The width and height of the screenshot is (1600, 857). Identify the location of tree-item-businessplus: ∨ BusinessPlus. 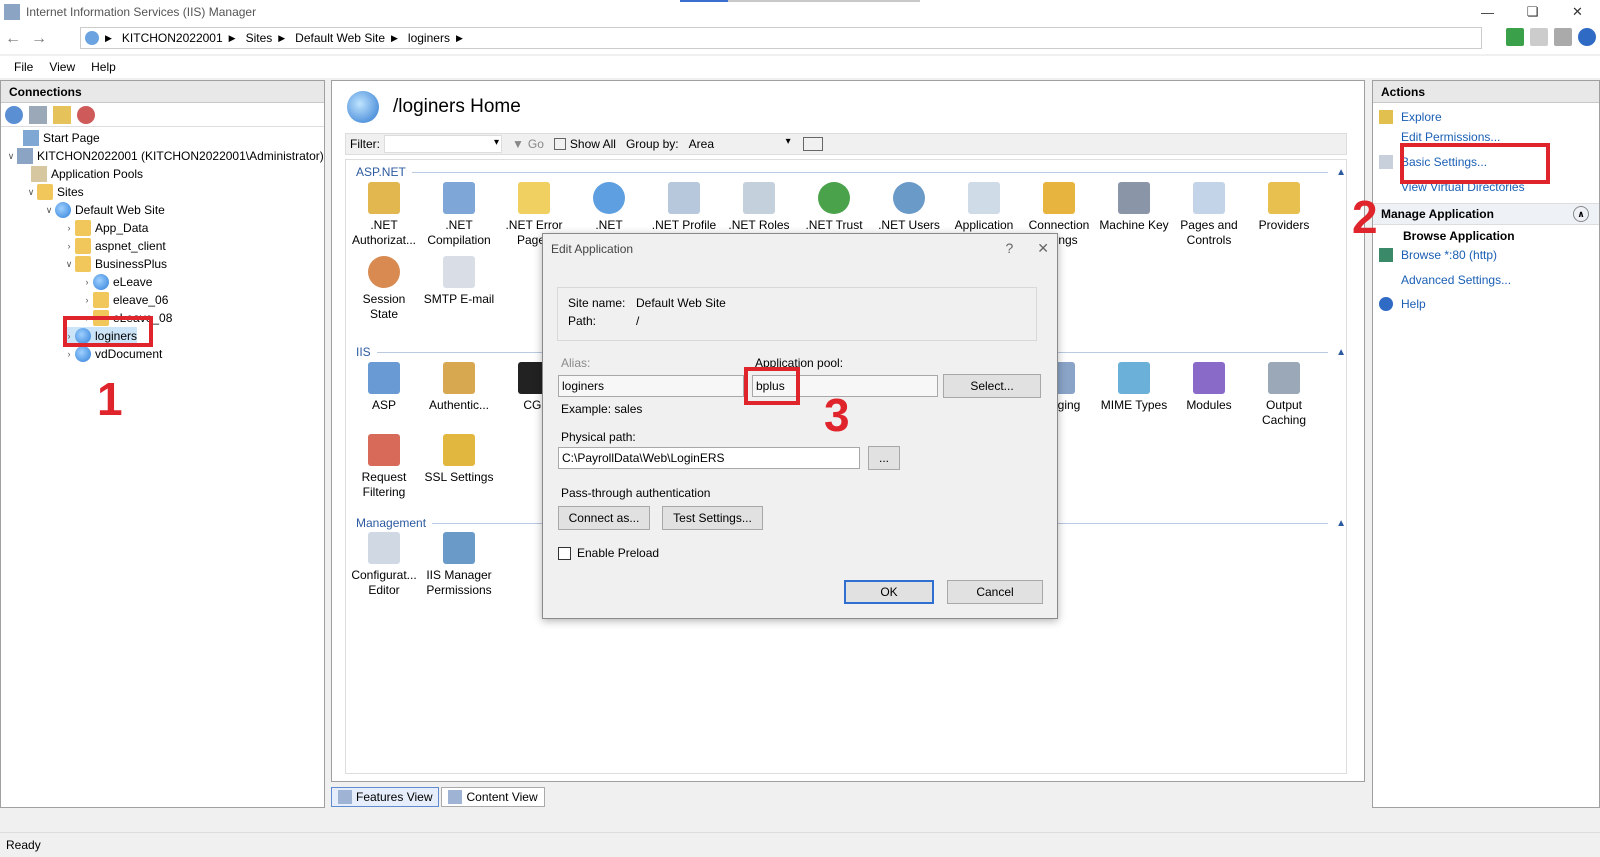
(115, 264).